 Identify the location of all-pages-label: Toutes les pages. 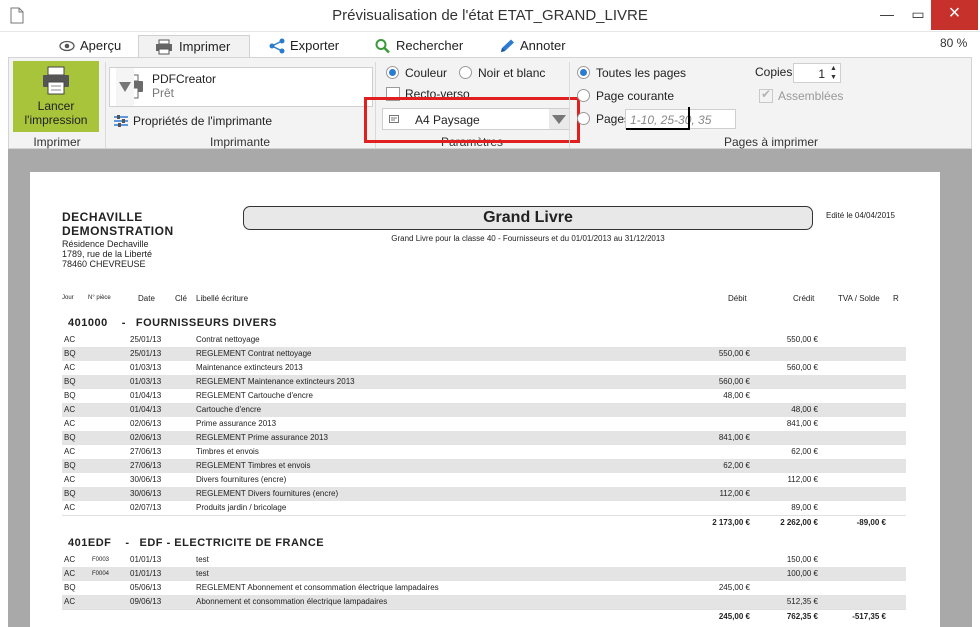
(641, 73).